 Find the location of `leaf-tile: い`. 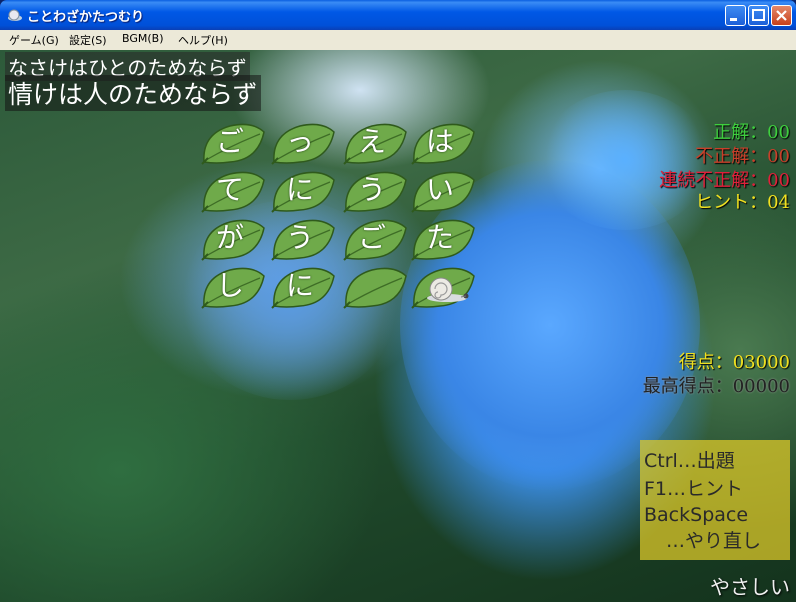

leaf-tile: い is located at coordinates (443, 190).